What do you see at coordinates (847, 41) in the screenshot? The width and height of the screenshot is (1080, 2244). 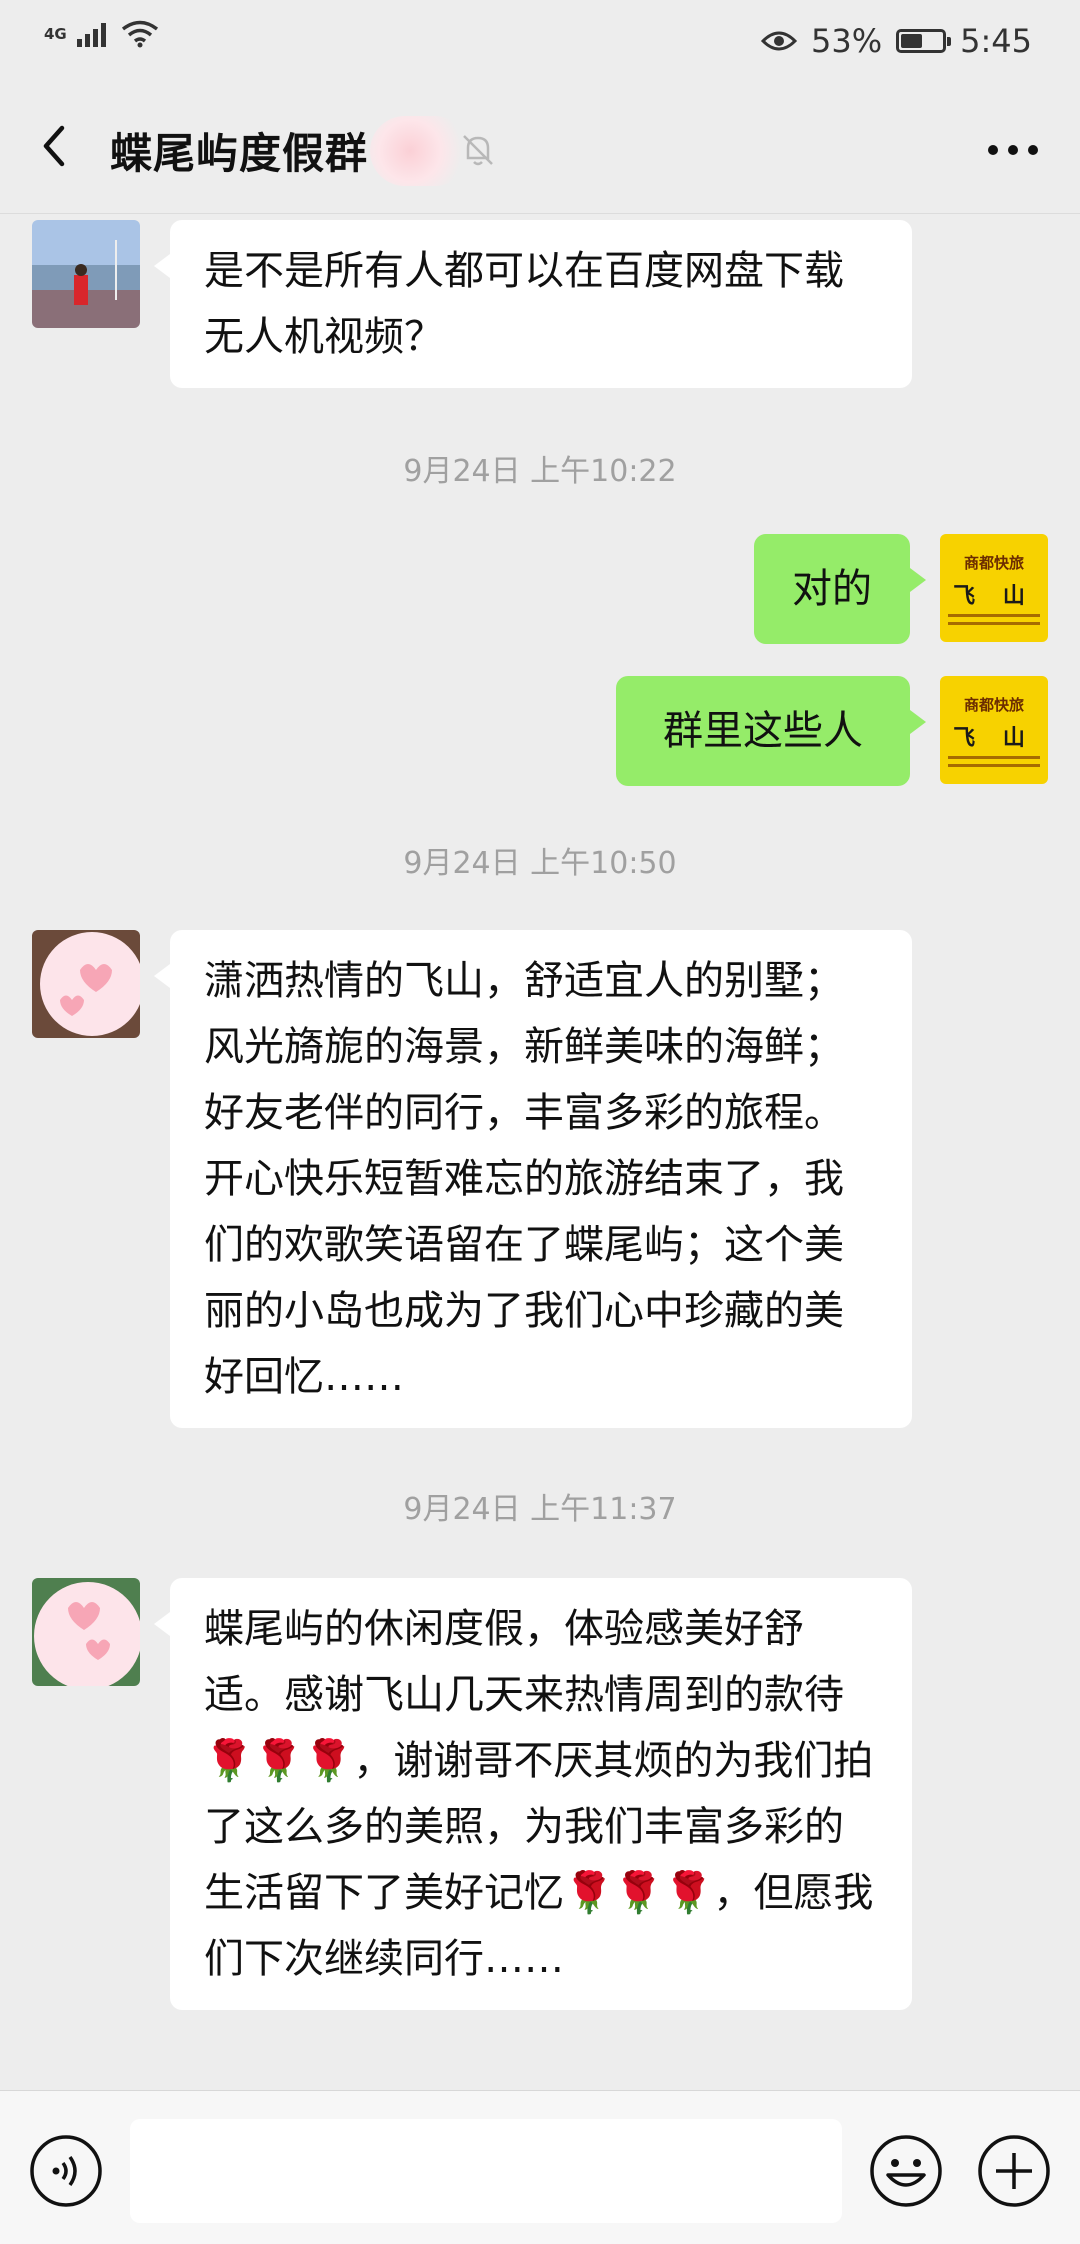 I see `battery-percent: 53%` at bounding box center [847, 41].